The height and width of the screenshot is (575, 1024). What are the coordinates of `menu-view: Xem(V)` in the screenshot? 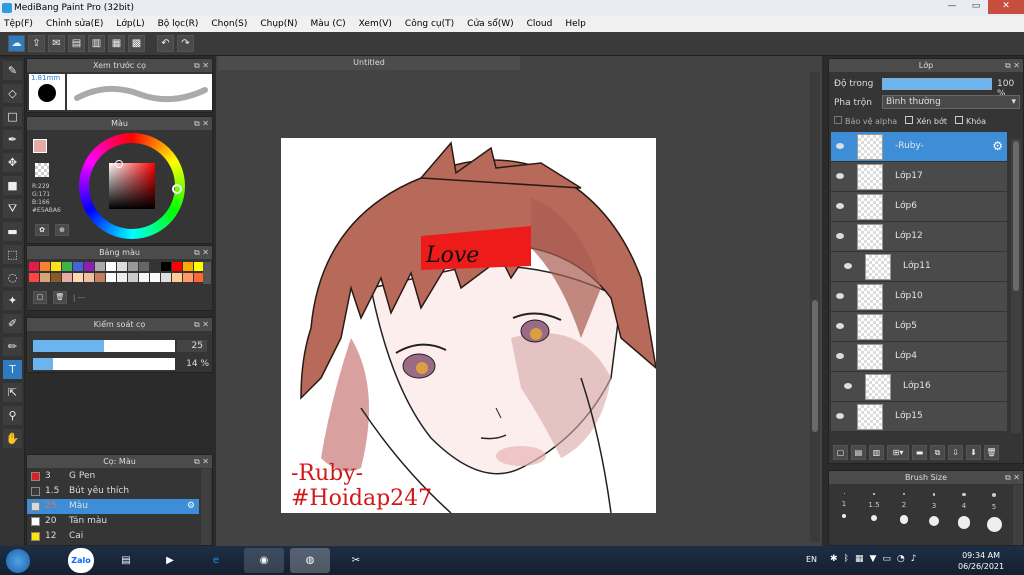 It's located at (375, 24).